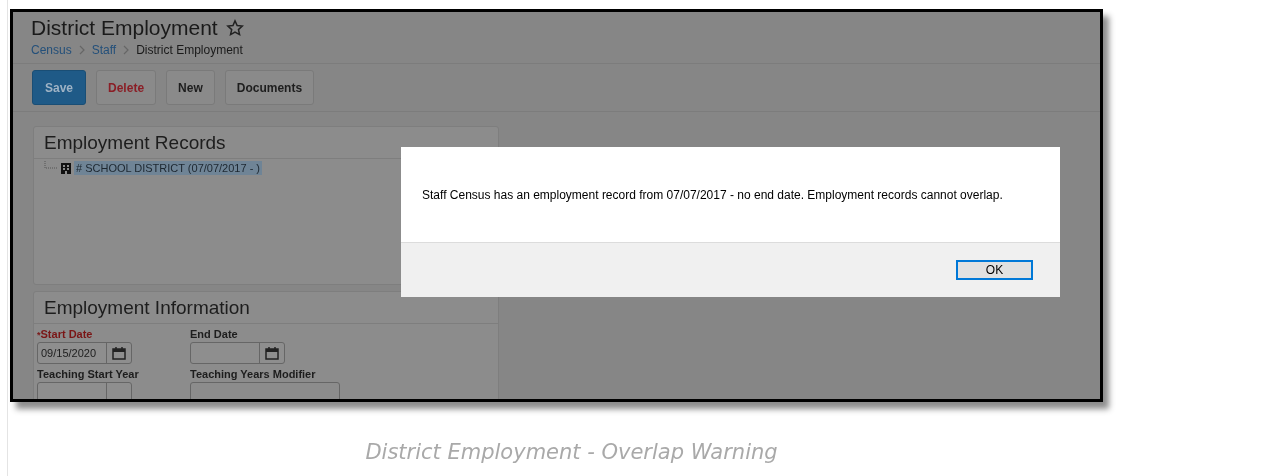 This screenshot has height=476, width=1272. I want to click on figure-caption: District Employment - Overlap Warning, so click(571, 452).